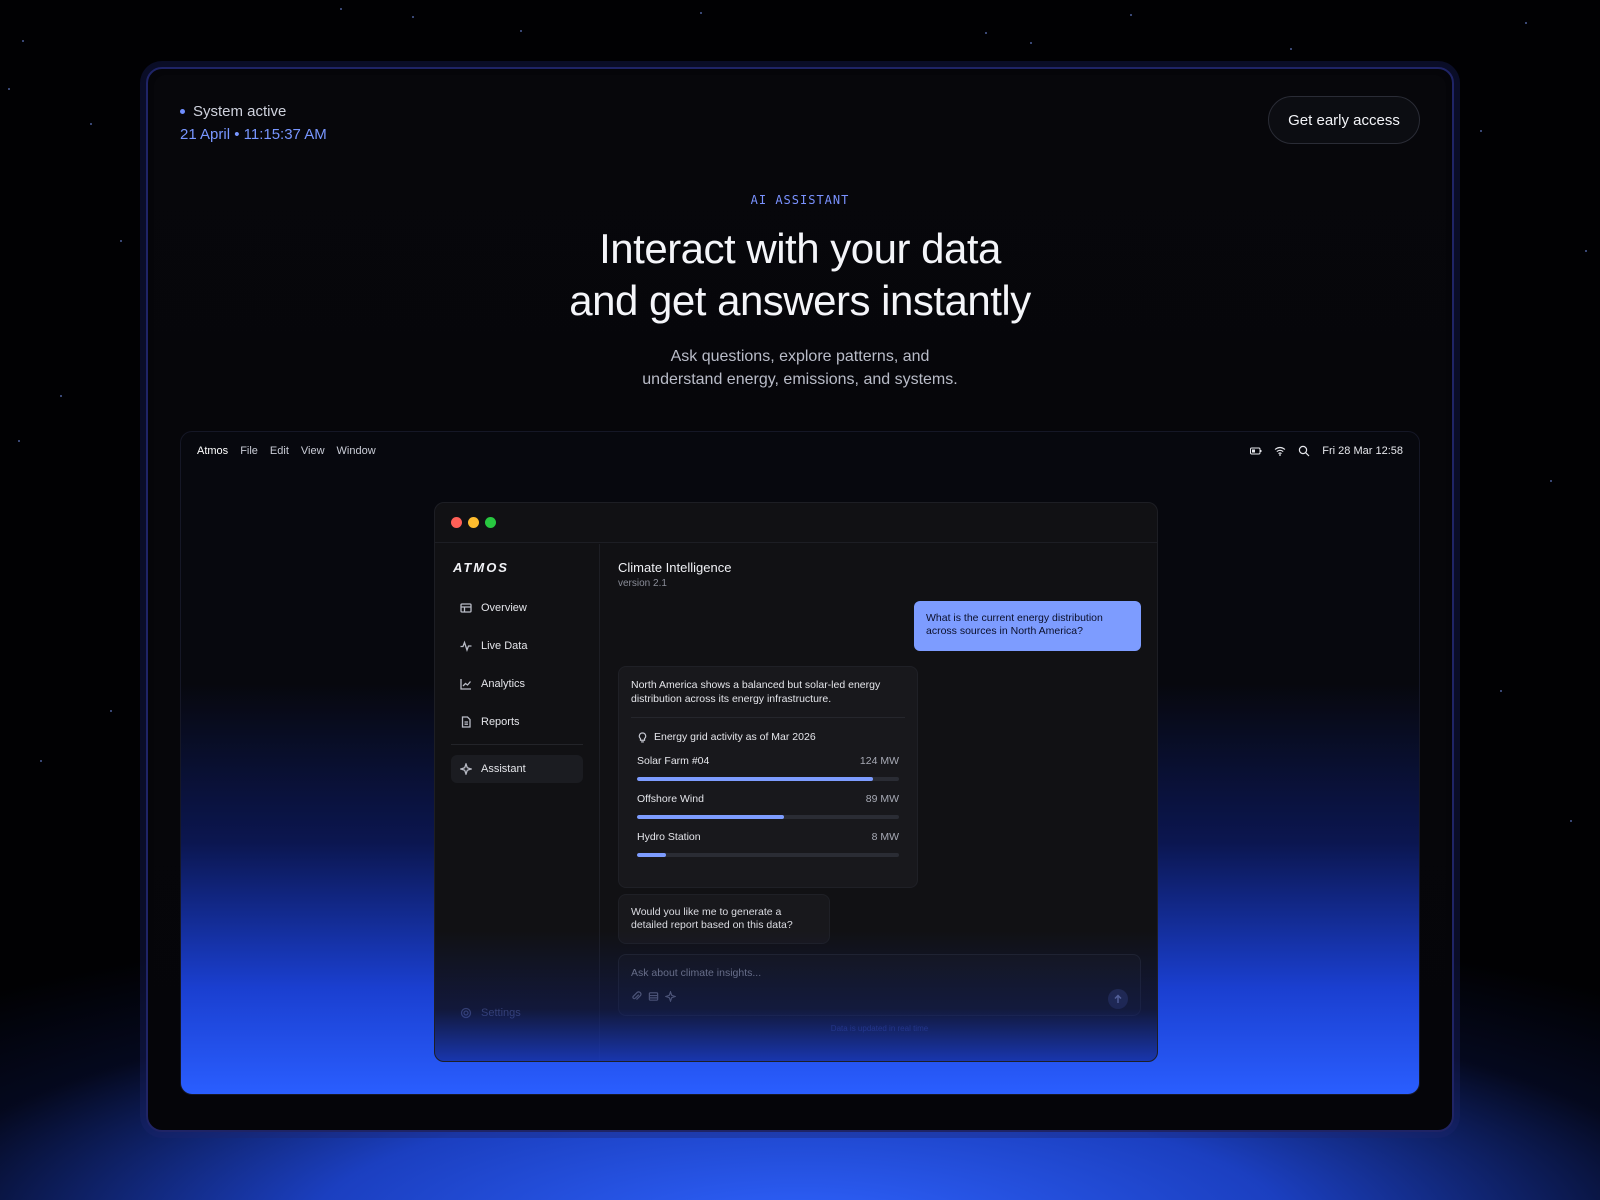 The height and width of the screenshot is (1200, 1600). What do you see at coordinates (313, 451) in the screenshot?
I see `menubar-view: View` at bounding box center [313, 451].